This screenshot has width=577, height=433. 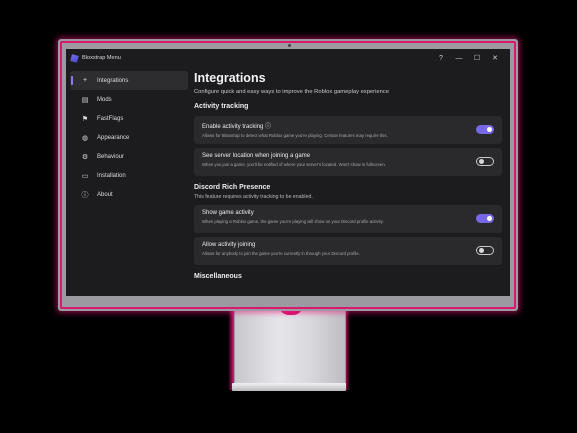 What do you see at coordinates (289, 45) in the screenshot?
I see `camera-icon` at bounding box center [289, 45].